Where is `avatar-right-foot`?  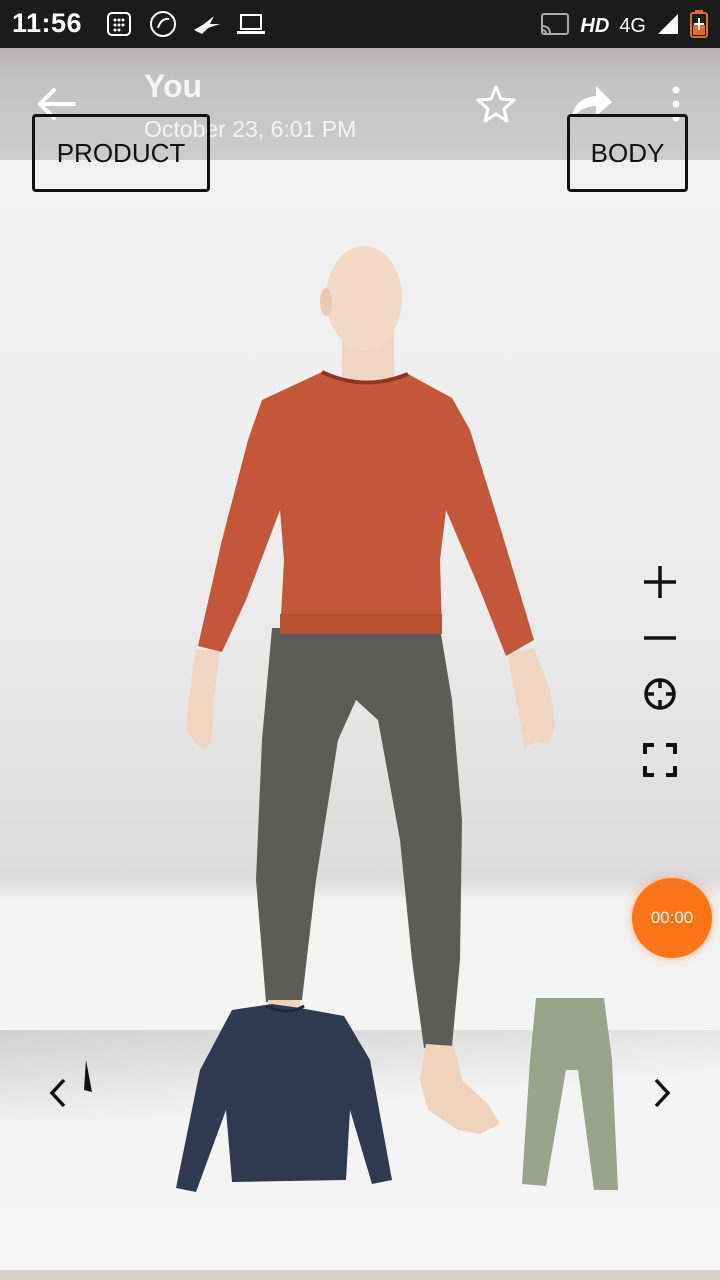
avatar-right-foot is located at coordinates (460, 1089).